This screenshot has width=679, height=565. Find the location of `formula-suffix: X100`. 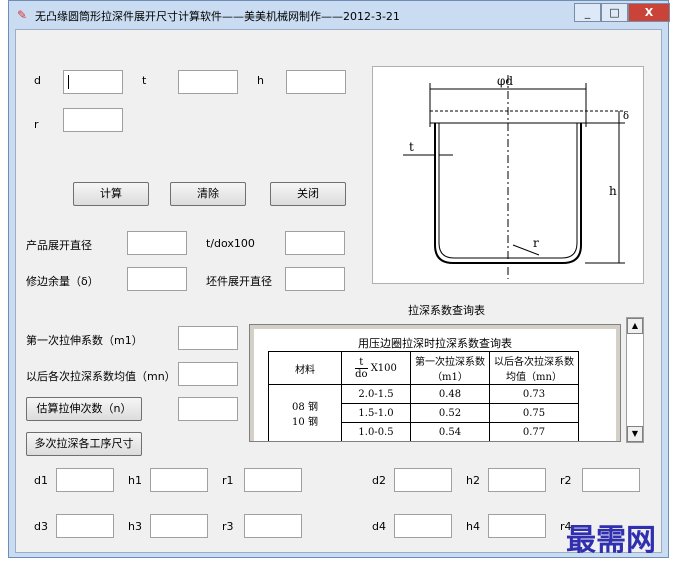

formula-suffix: X100 is located at coordinates (383, 368).